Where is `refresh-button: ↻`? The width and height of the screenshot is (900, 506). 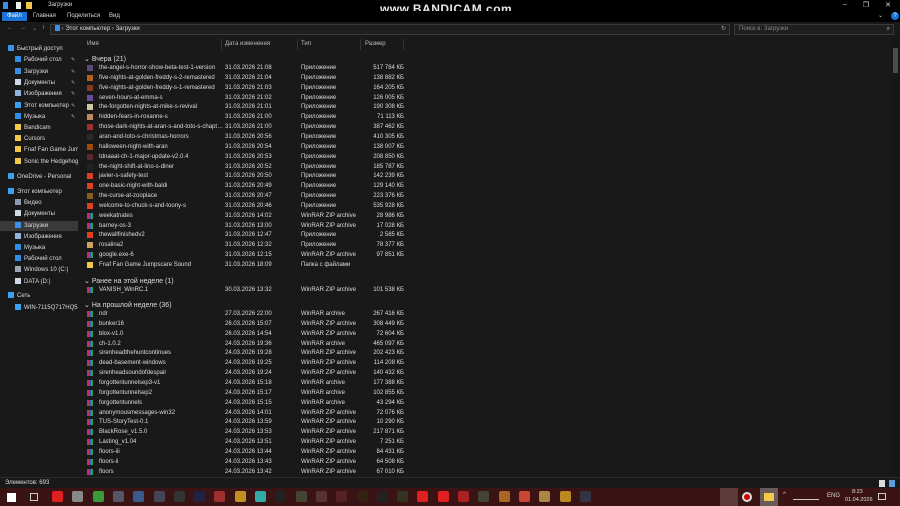 refresh-button: ↻ is located at coordinates (723, 29).